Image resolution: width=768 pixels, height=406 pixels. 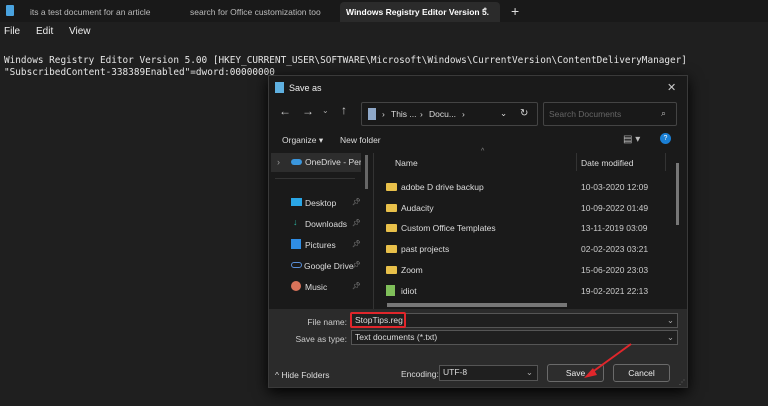 What do you see at coordinates (524, 208) in the screenshot?
I see `file-row: Audacity 10-09-2022 01:49` at bounding box center [524, 208].